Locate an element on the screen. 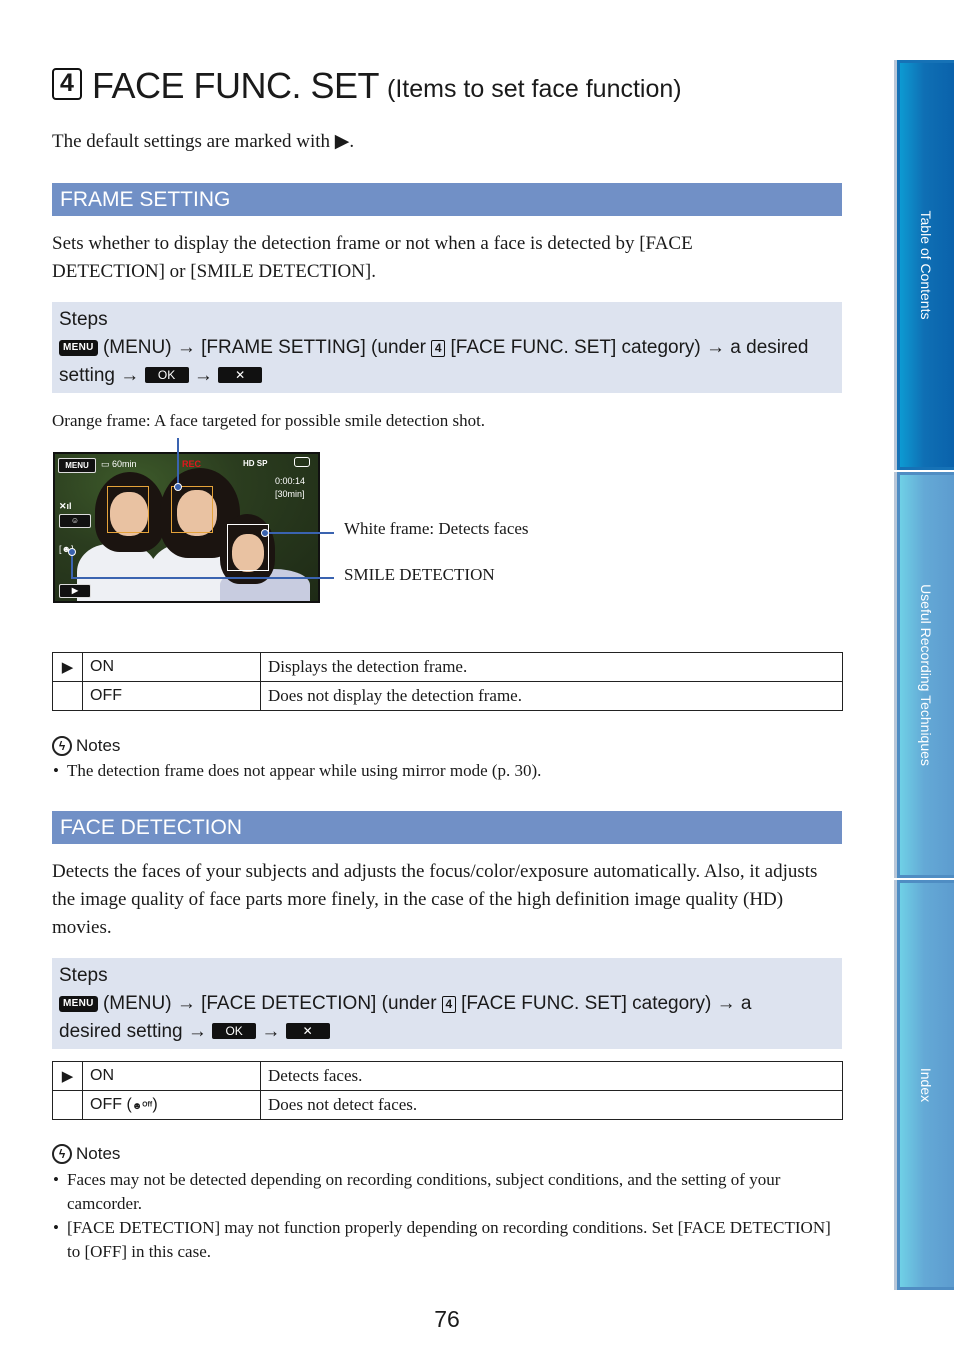  callout-line-smile is located at coordinates (202, 578).